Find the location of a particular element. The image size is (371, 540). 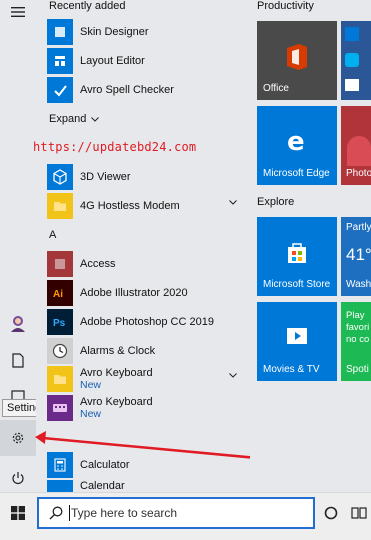

access-icon is located at coordinates (60, 264).